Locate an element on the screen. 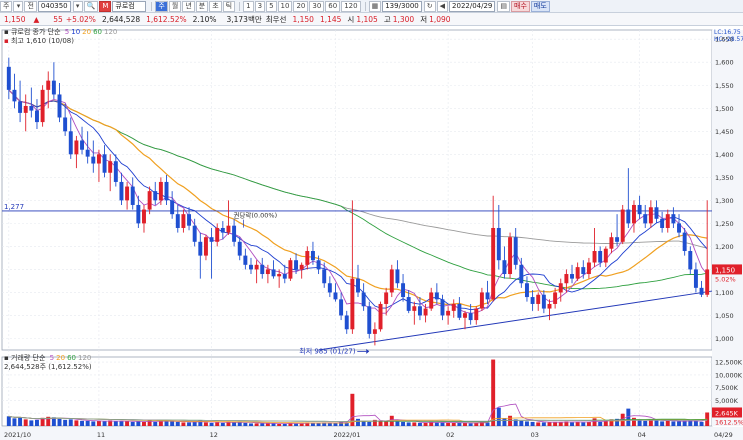  minute-button-7: 120 is located at coordinates (351, 6).